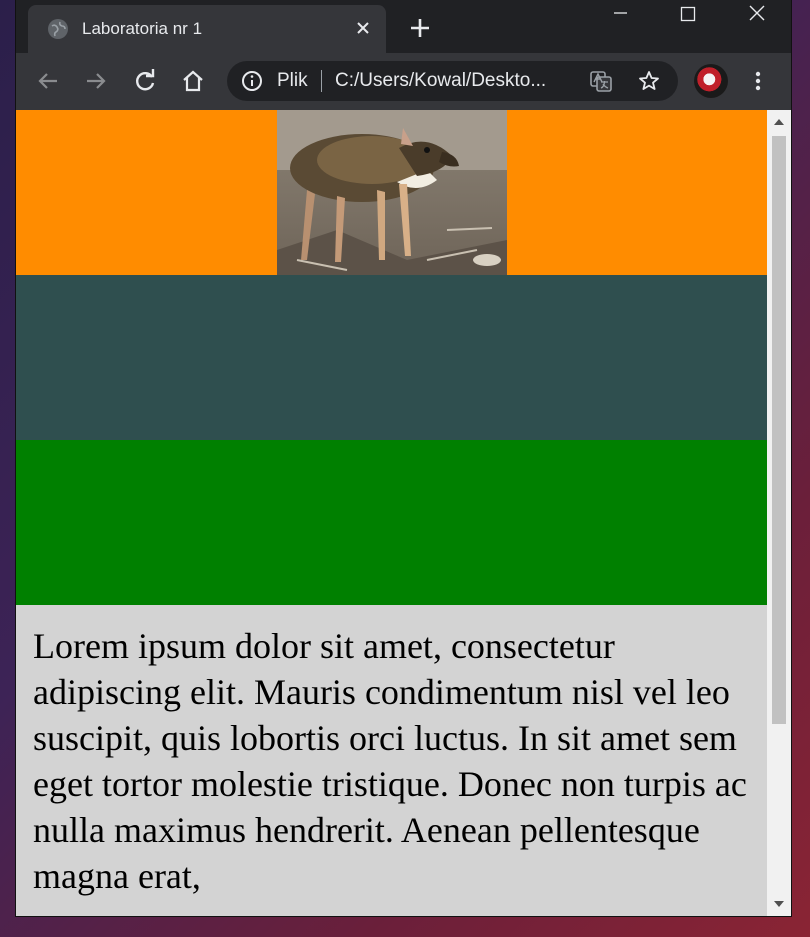 The height and width of the screenshot is (937, 810). I want to click on home-button, so click(193, 81).